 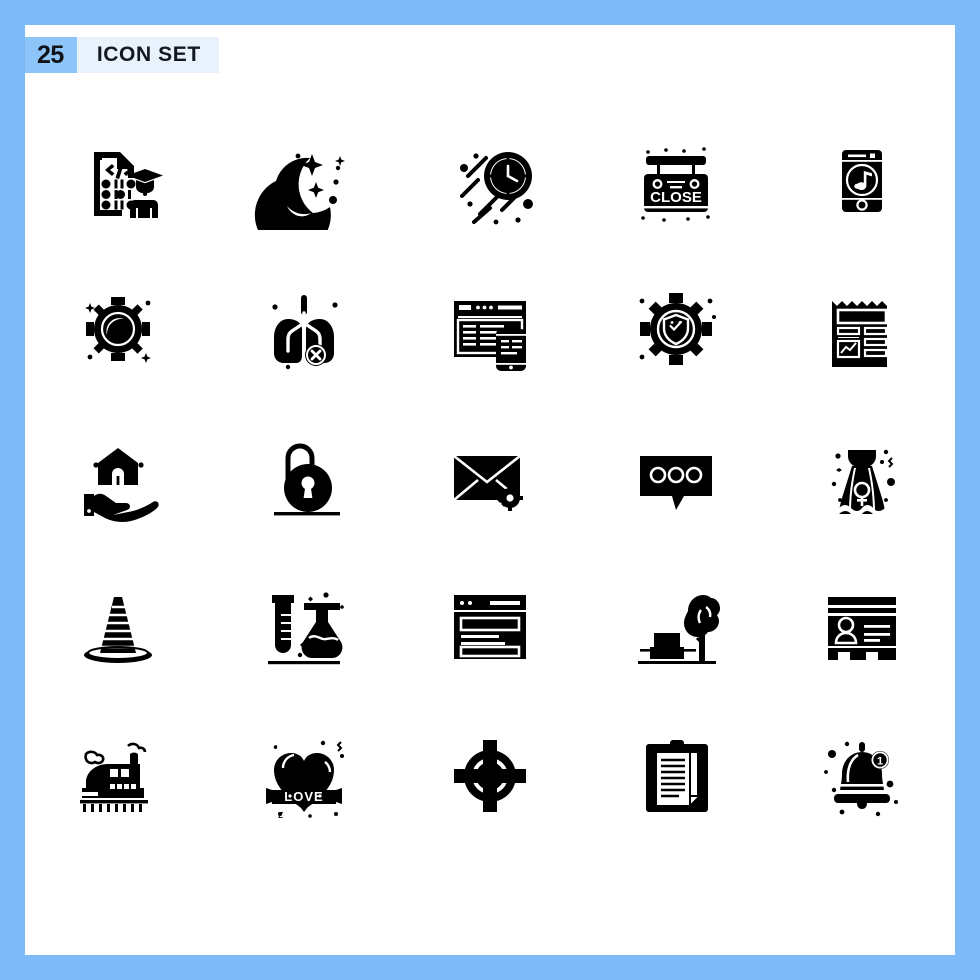 What do you see at coordinates (490, 775) in the screenshot?
I see `target-crosshair-icon` at bounding box center [490, 775].